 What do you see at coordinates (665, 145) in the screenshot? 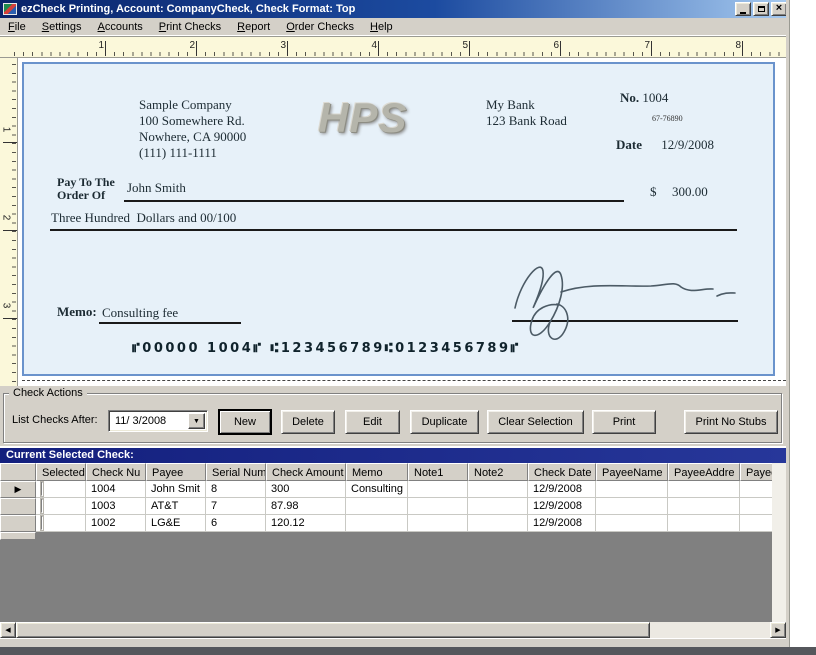
I see `date-line: Date 12/9/2008` at bounding box center [665, 145].